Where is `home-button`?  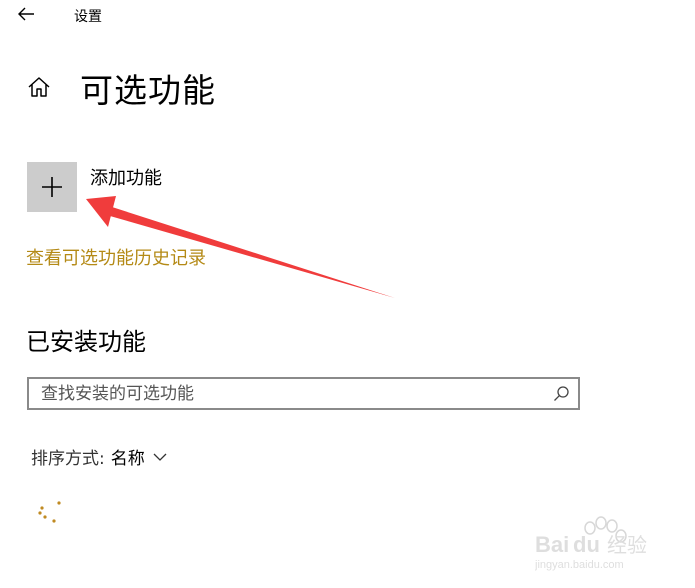 home-button is located at coordinates (39, 87).